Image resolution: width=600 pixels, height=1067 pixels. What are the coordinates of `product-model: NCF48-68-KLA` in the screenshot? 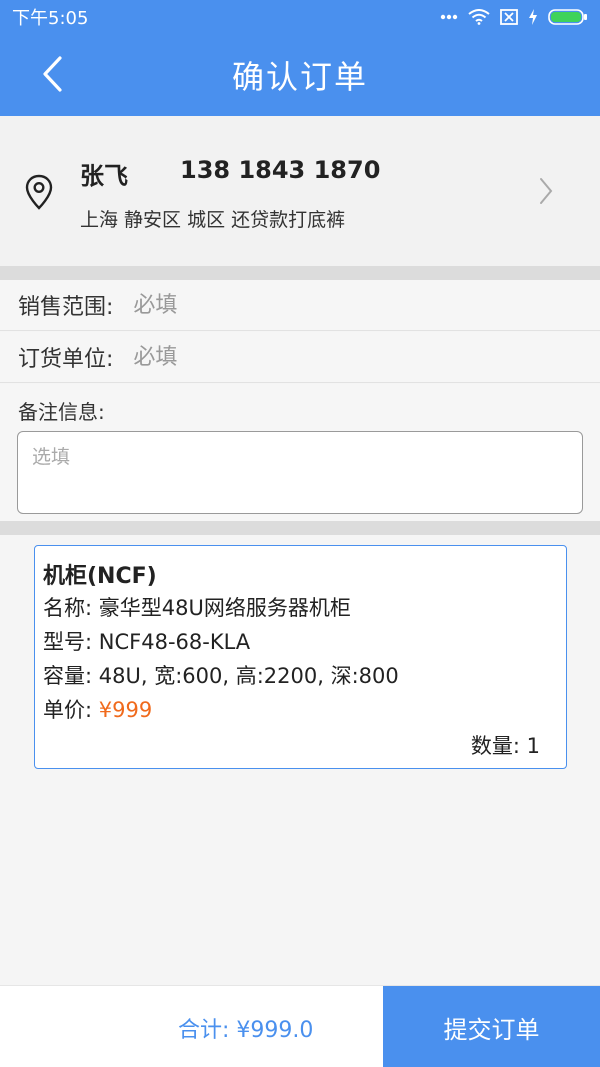 It's located at (174, 642).